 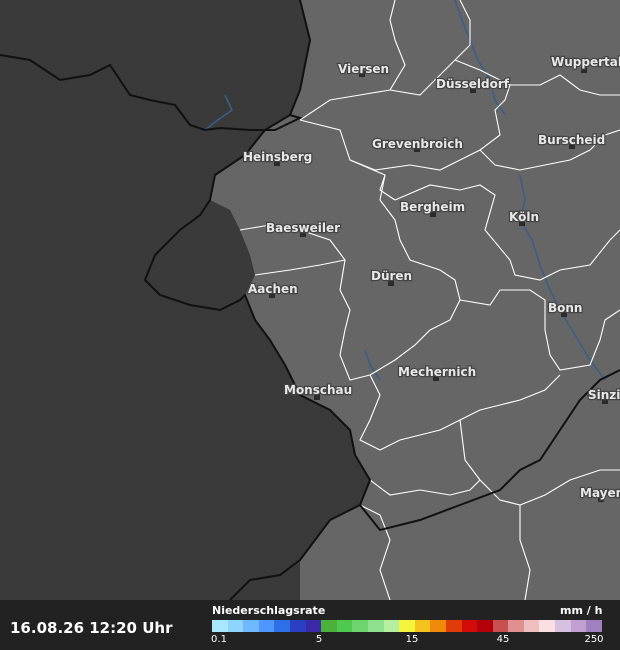 I want to click on city-label: Grevenbroich, so click(x=417, y=144).